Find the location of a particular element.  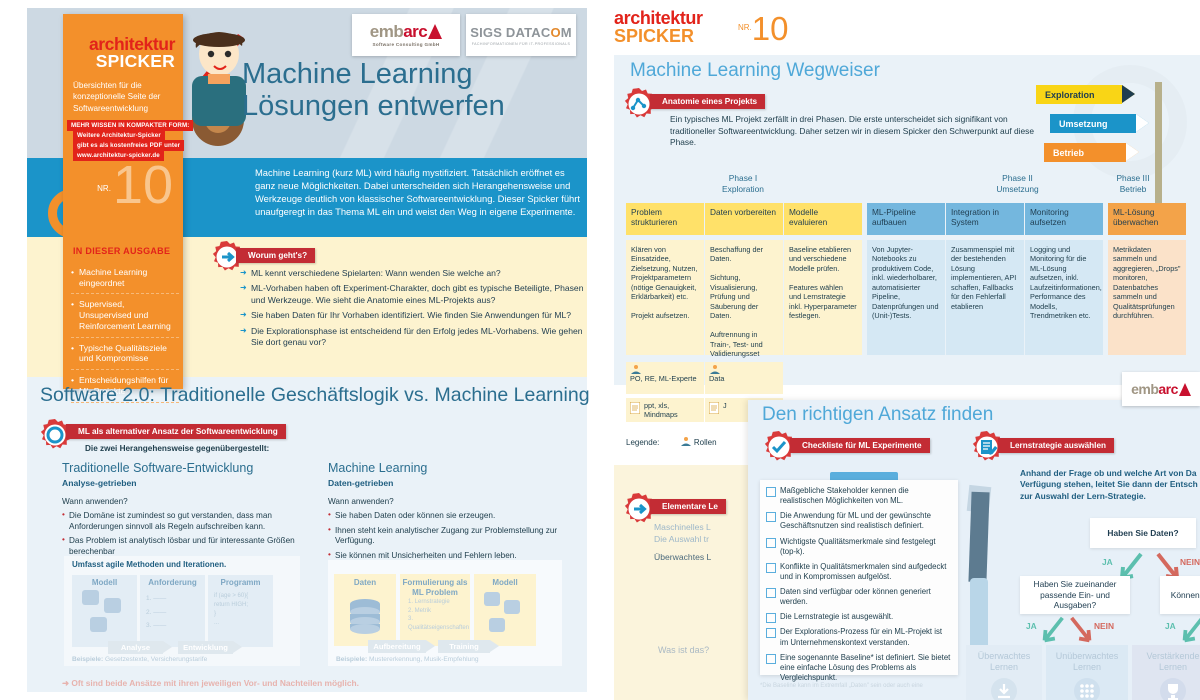

traditional-col-label-1: Modell is located at coordinates (104, 582).